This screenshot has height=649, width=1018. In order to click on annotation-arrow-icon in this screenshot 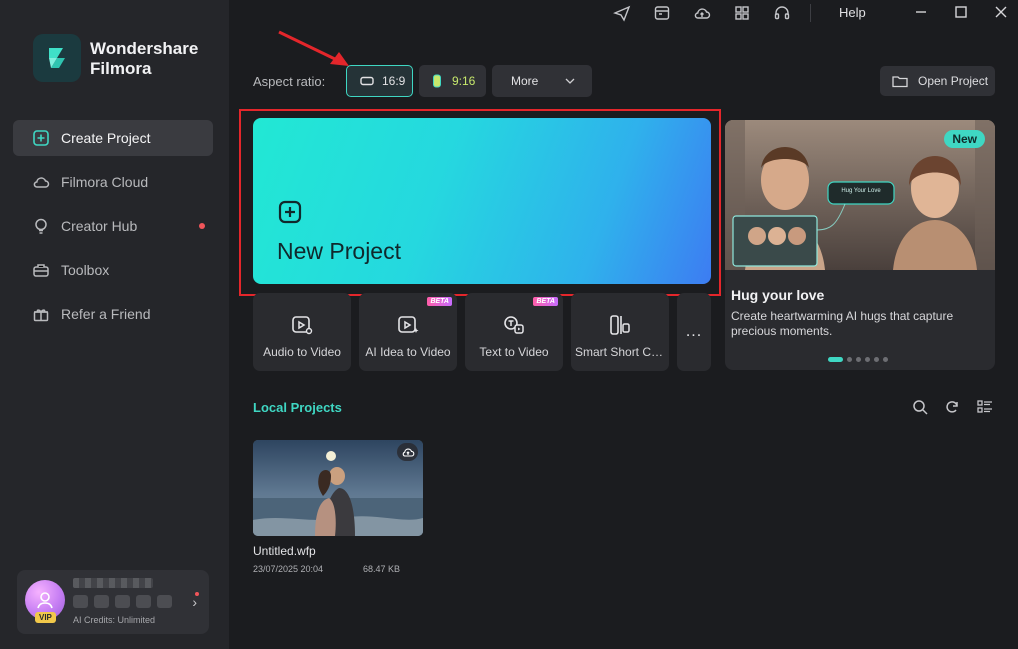, I will do `click(313, 48)`.